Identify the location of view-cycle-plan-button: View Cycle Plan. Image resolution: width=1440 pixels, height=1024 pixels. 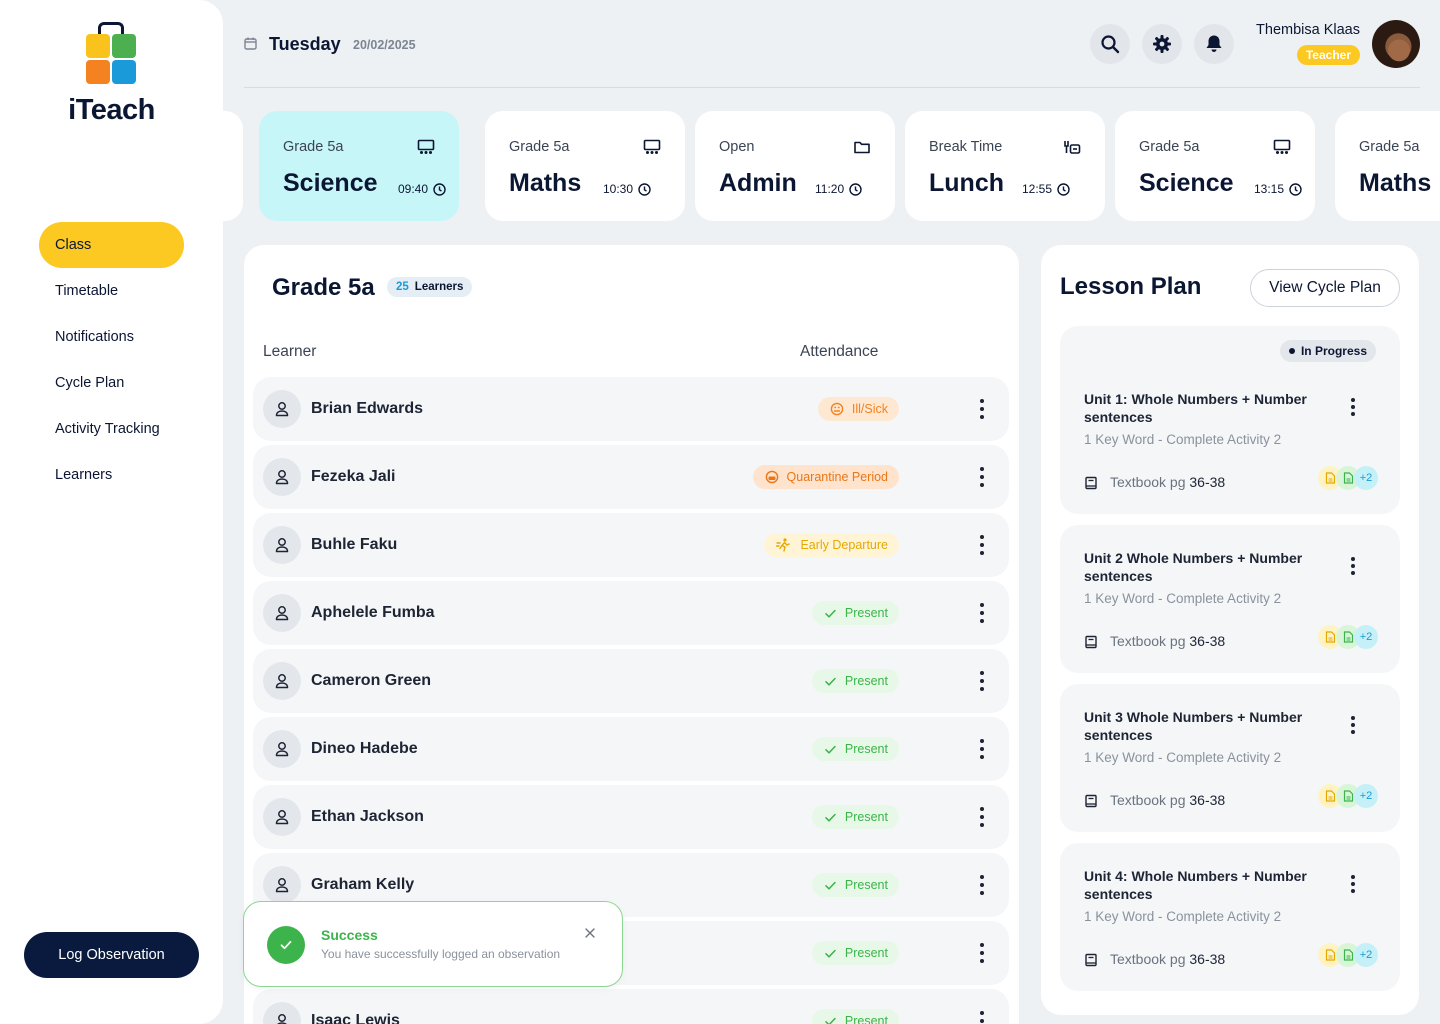
(1325, 288).